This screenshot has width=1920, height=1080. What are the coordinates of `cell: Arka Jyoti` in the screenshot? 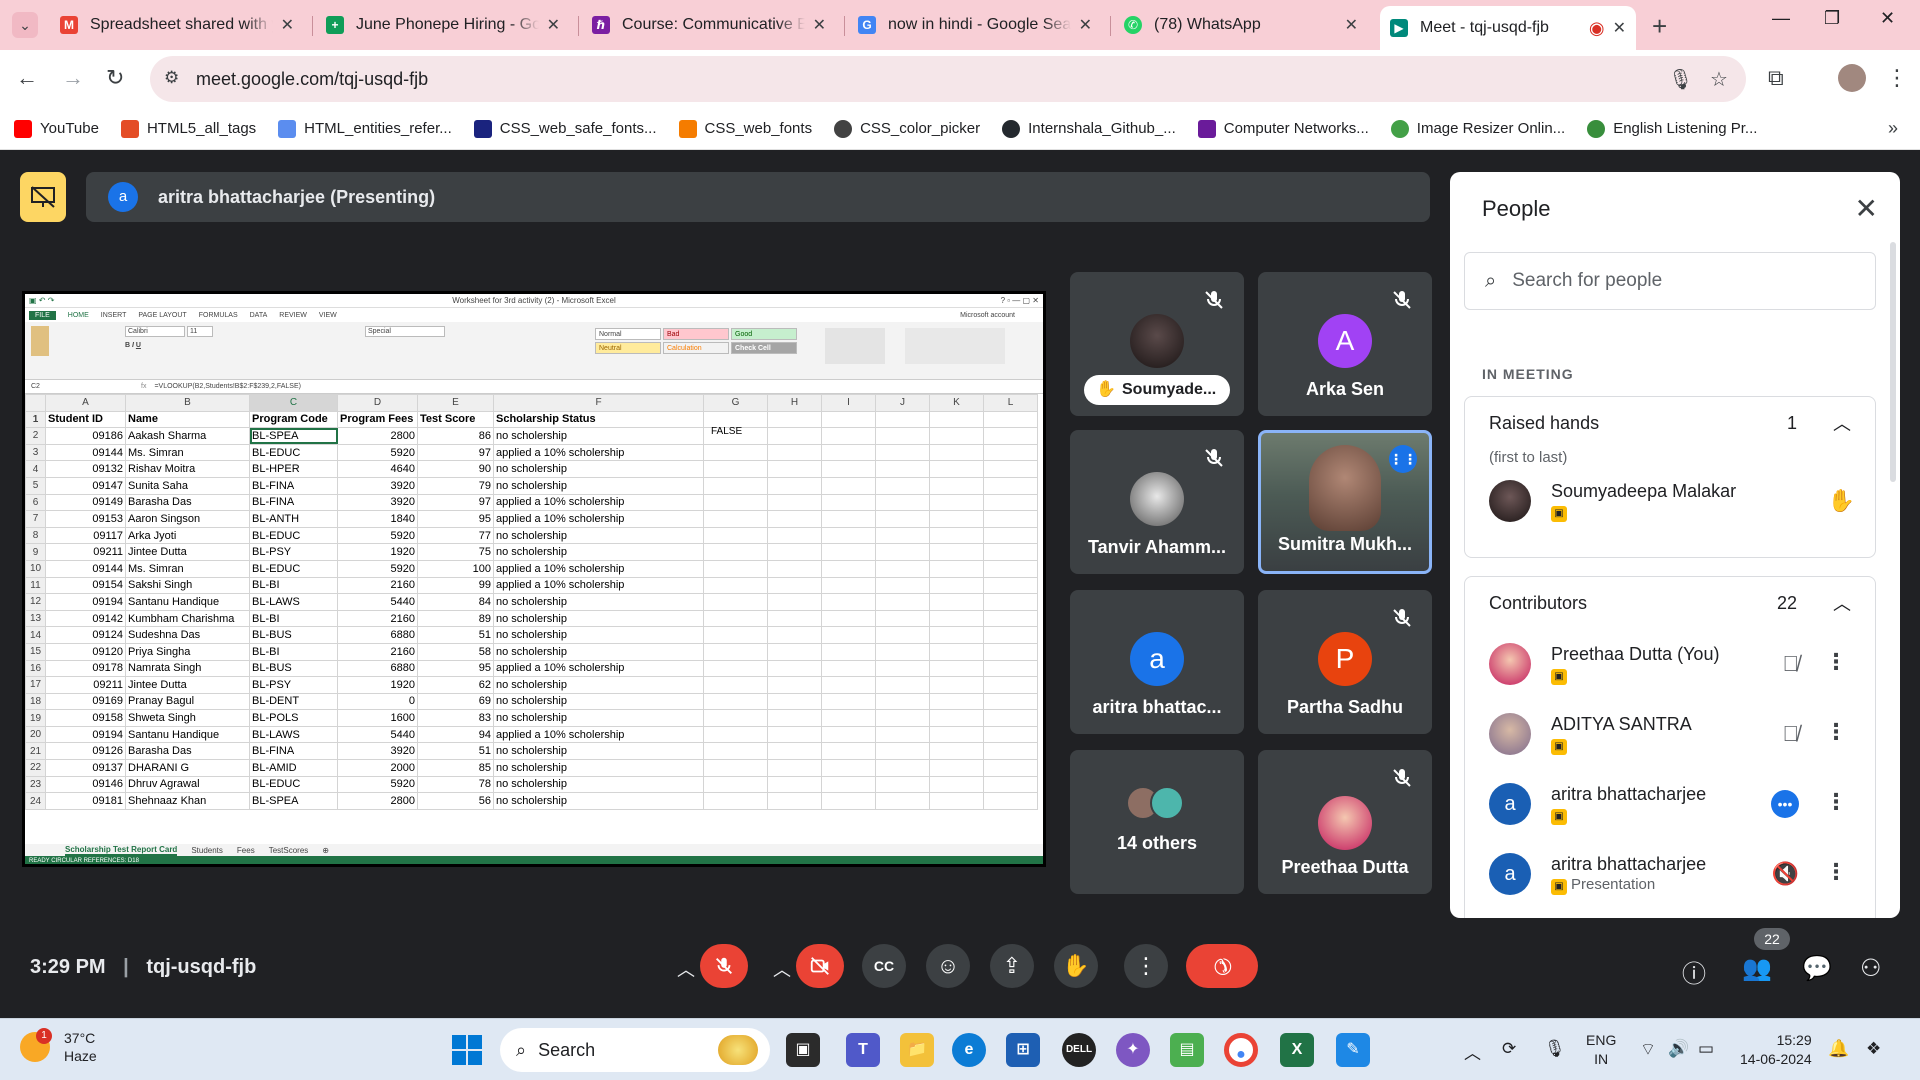 It's located at (187, 535).